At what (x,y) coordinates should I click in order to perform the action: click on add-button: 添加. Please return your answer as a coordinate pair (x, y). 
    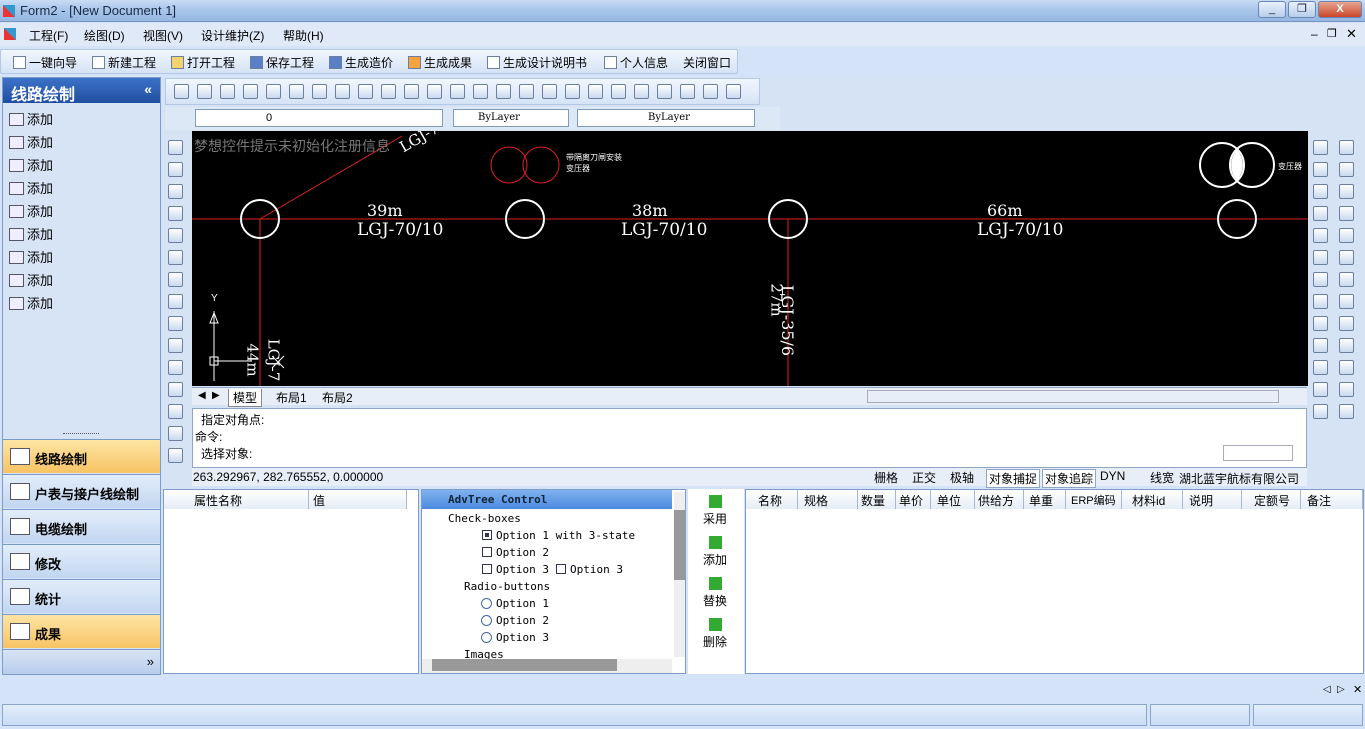
    Looking at the image, I should click on (715, 552).